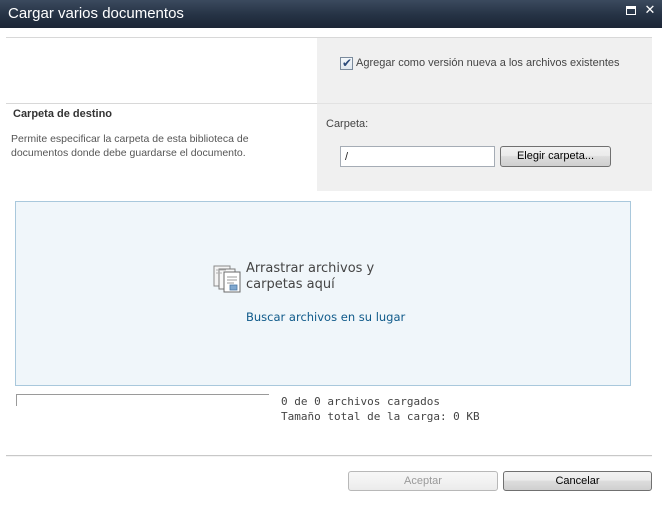 Image resolution: width=662 pixels, height=521 pixels. What do you see at coordinates (360, 401) in the screenshot?
I see `files-uploaded-status: 0 de 0 archivos cargados` at bounding box center [360, 401].